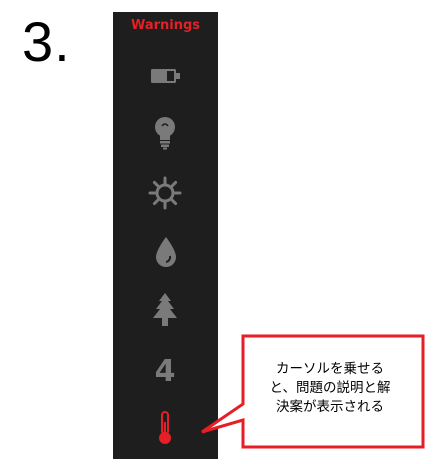 This screenshot has width=439, height=464. Describe the element at coordinates (330, 369) in the screenshot. I see `callout-line: カーソルを乗せる` at that location.